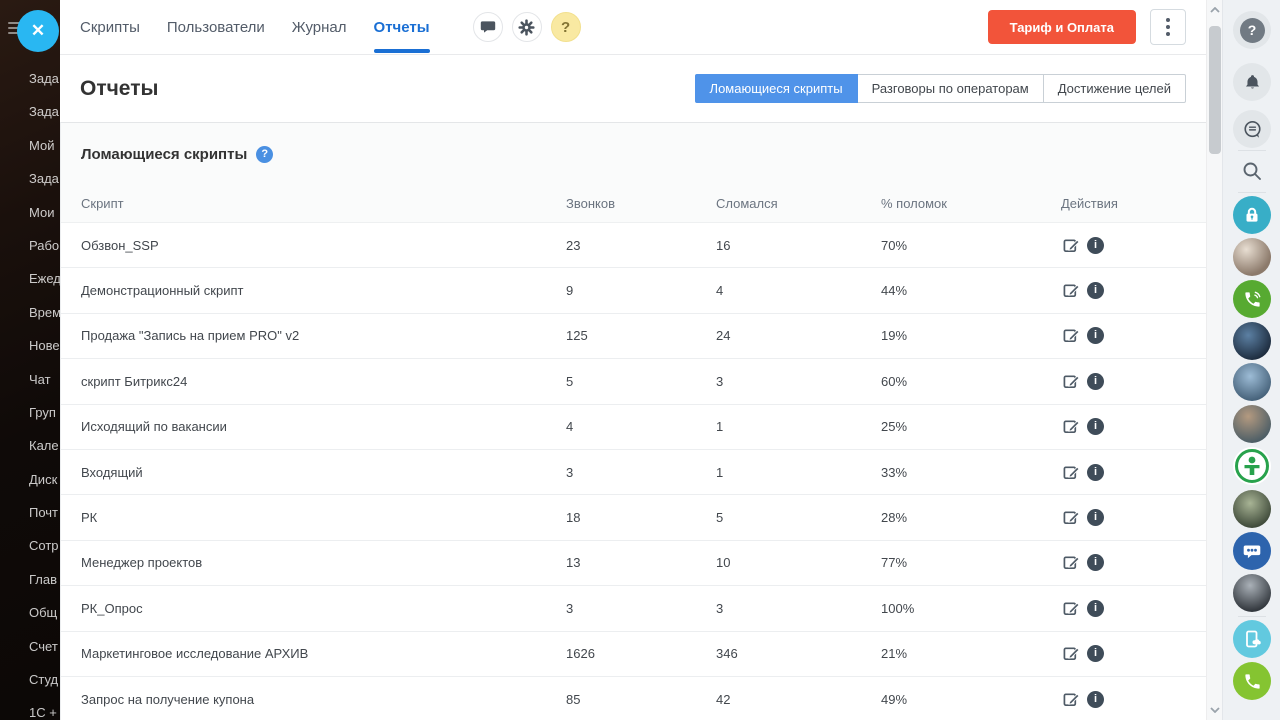  What do you see at coordinates (1252, 299) in the screenshot?
I see `telephony-app-button` at bounding box center [1252, 299].